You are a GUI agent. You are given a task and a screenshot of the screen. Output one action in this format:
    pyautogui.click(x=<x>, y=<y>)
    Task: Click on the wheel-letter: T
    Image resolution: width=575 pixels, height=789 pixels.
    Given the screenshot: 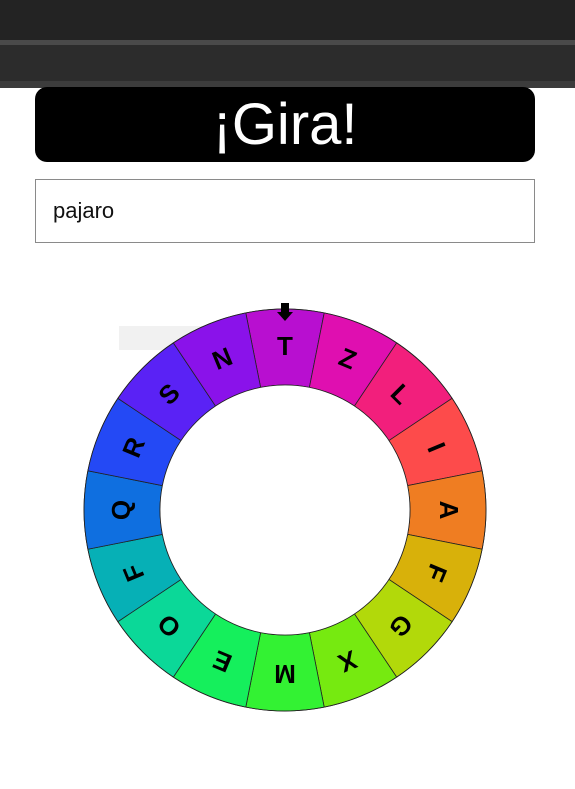 What is the action you would take?
    pyautogui.click(x=285, y=346)
    